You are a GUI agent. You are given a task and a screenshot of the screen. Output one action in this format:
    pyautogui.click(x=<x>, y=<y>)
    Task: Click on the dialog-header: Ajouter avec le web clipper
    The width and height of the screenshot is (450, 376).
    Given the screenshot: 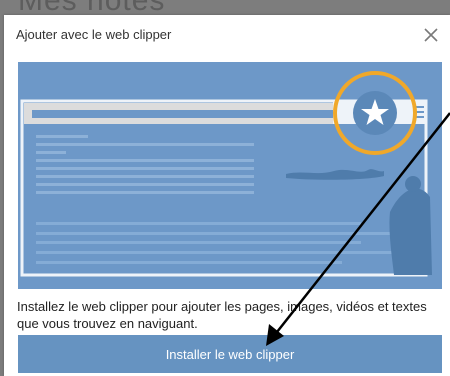 What is the action you would take?
    pyautogui.click(x=227, y=35)
    